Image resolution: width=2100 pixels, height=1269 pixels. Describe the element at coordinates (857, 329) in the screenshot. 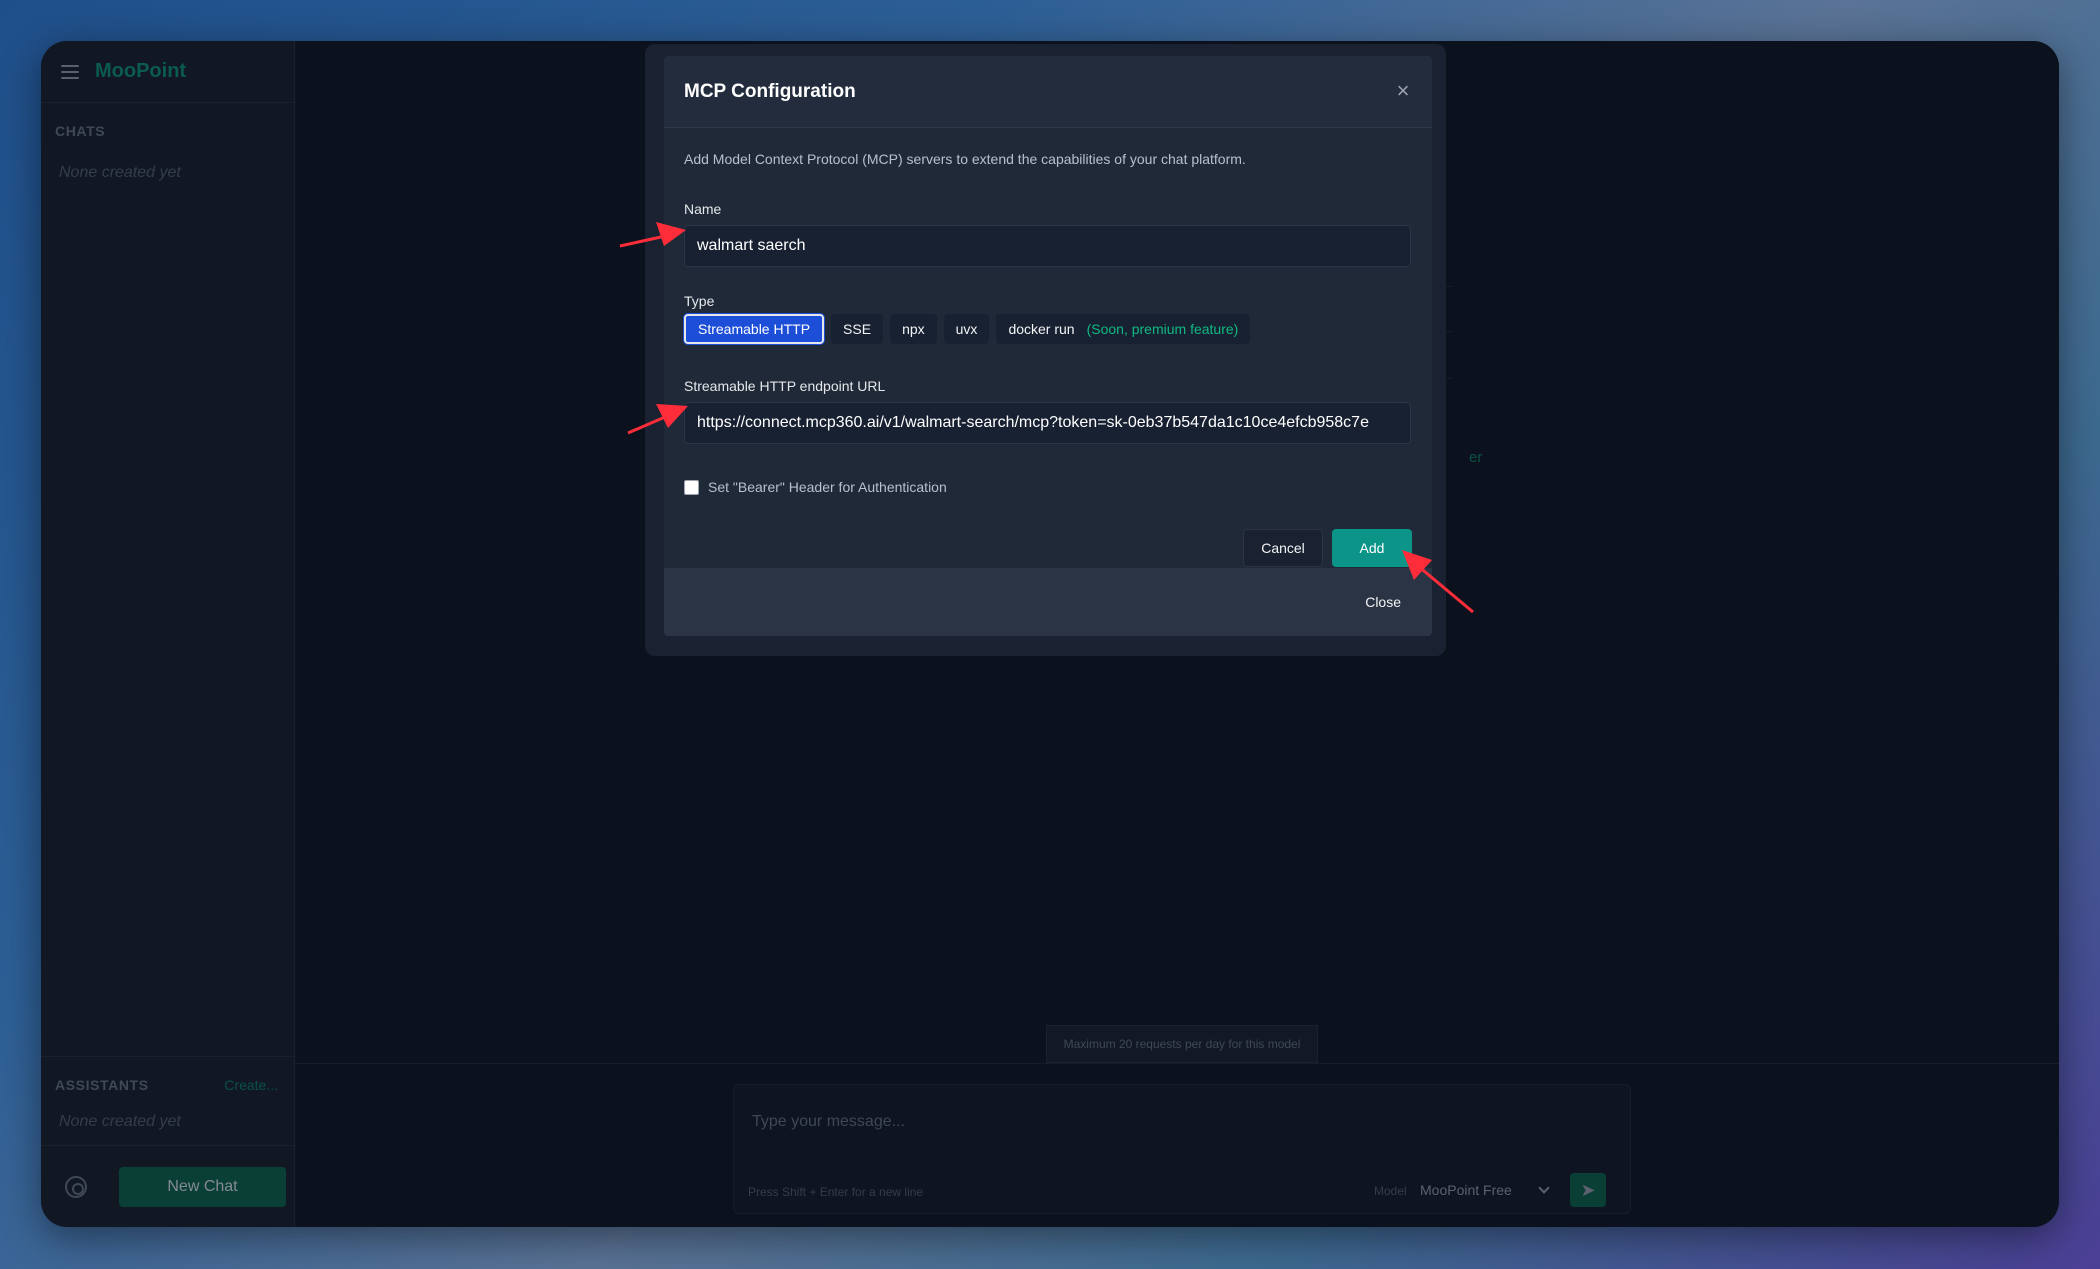

I see `type-sse-button: SSE` at that location.